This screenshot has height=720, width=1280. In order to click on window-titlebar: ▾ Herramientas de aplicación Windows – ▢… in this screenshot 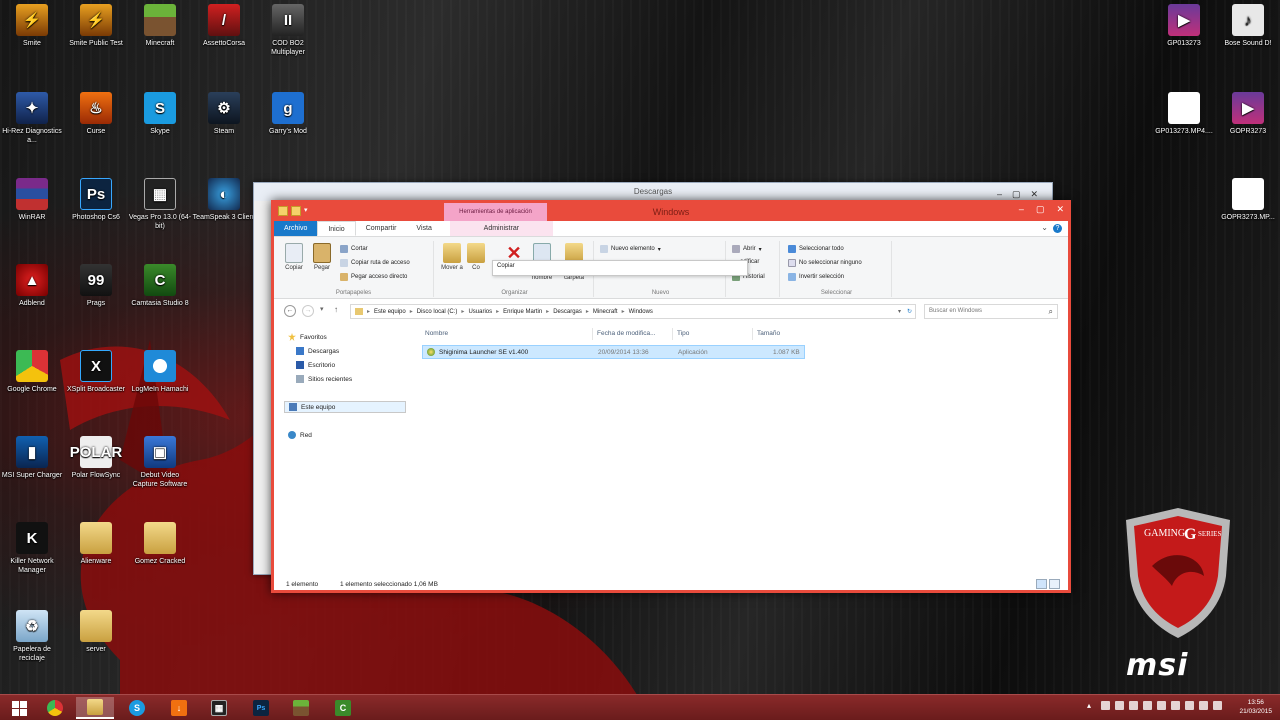, I will do `click(671, 212)`.